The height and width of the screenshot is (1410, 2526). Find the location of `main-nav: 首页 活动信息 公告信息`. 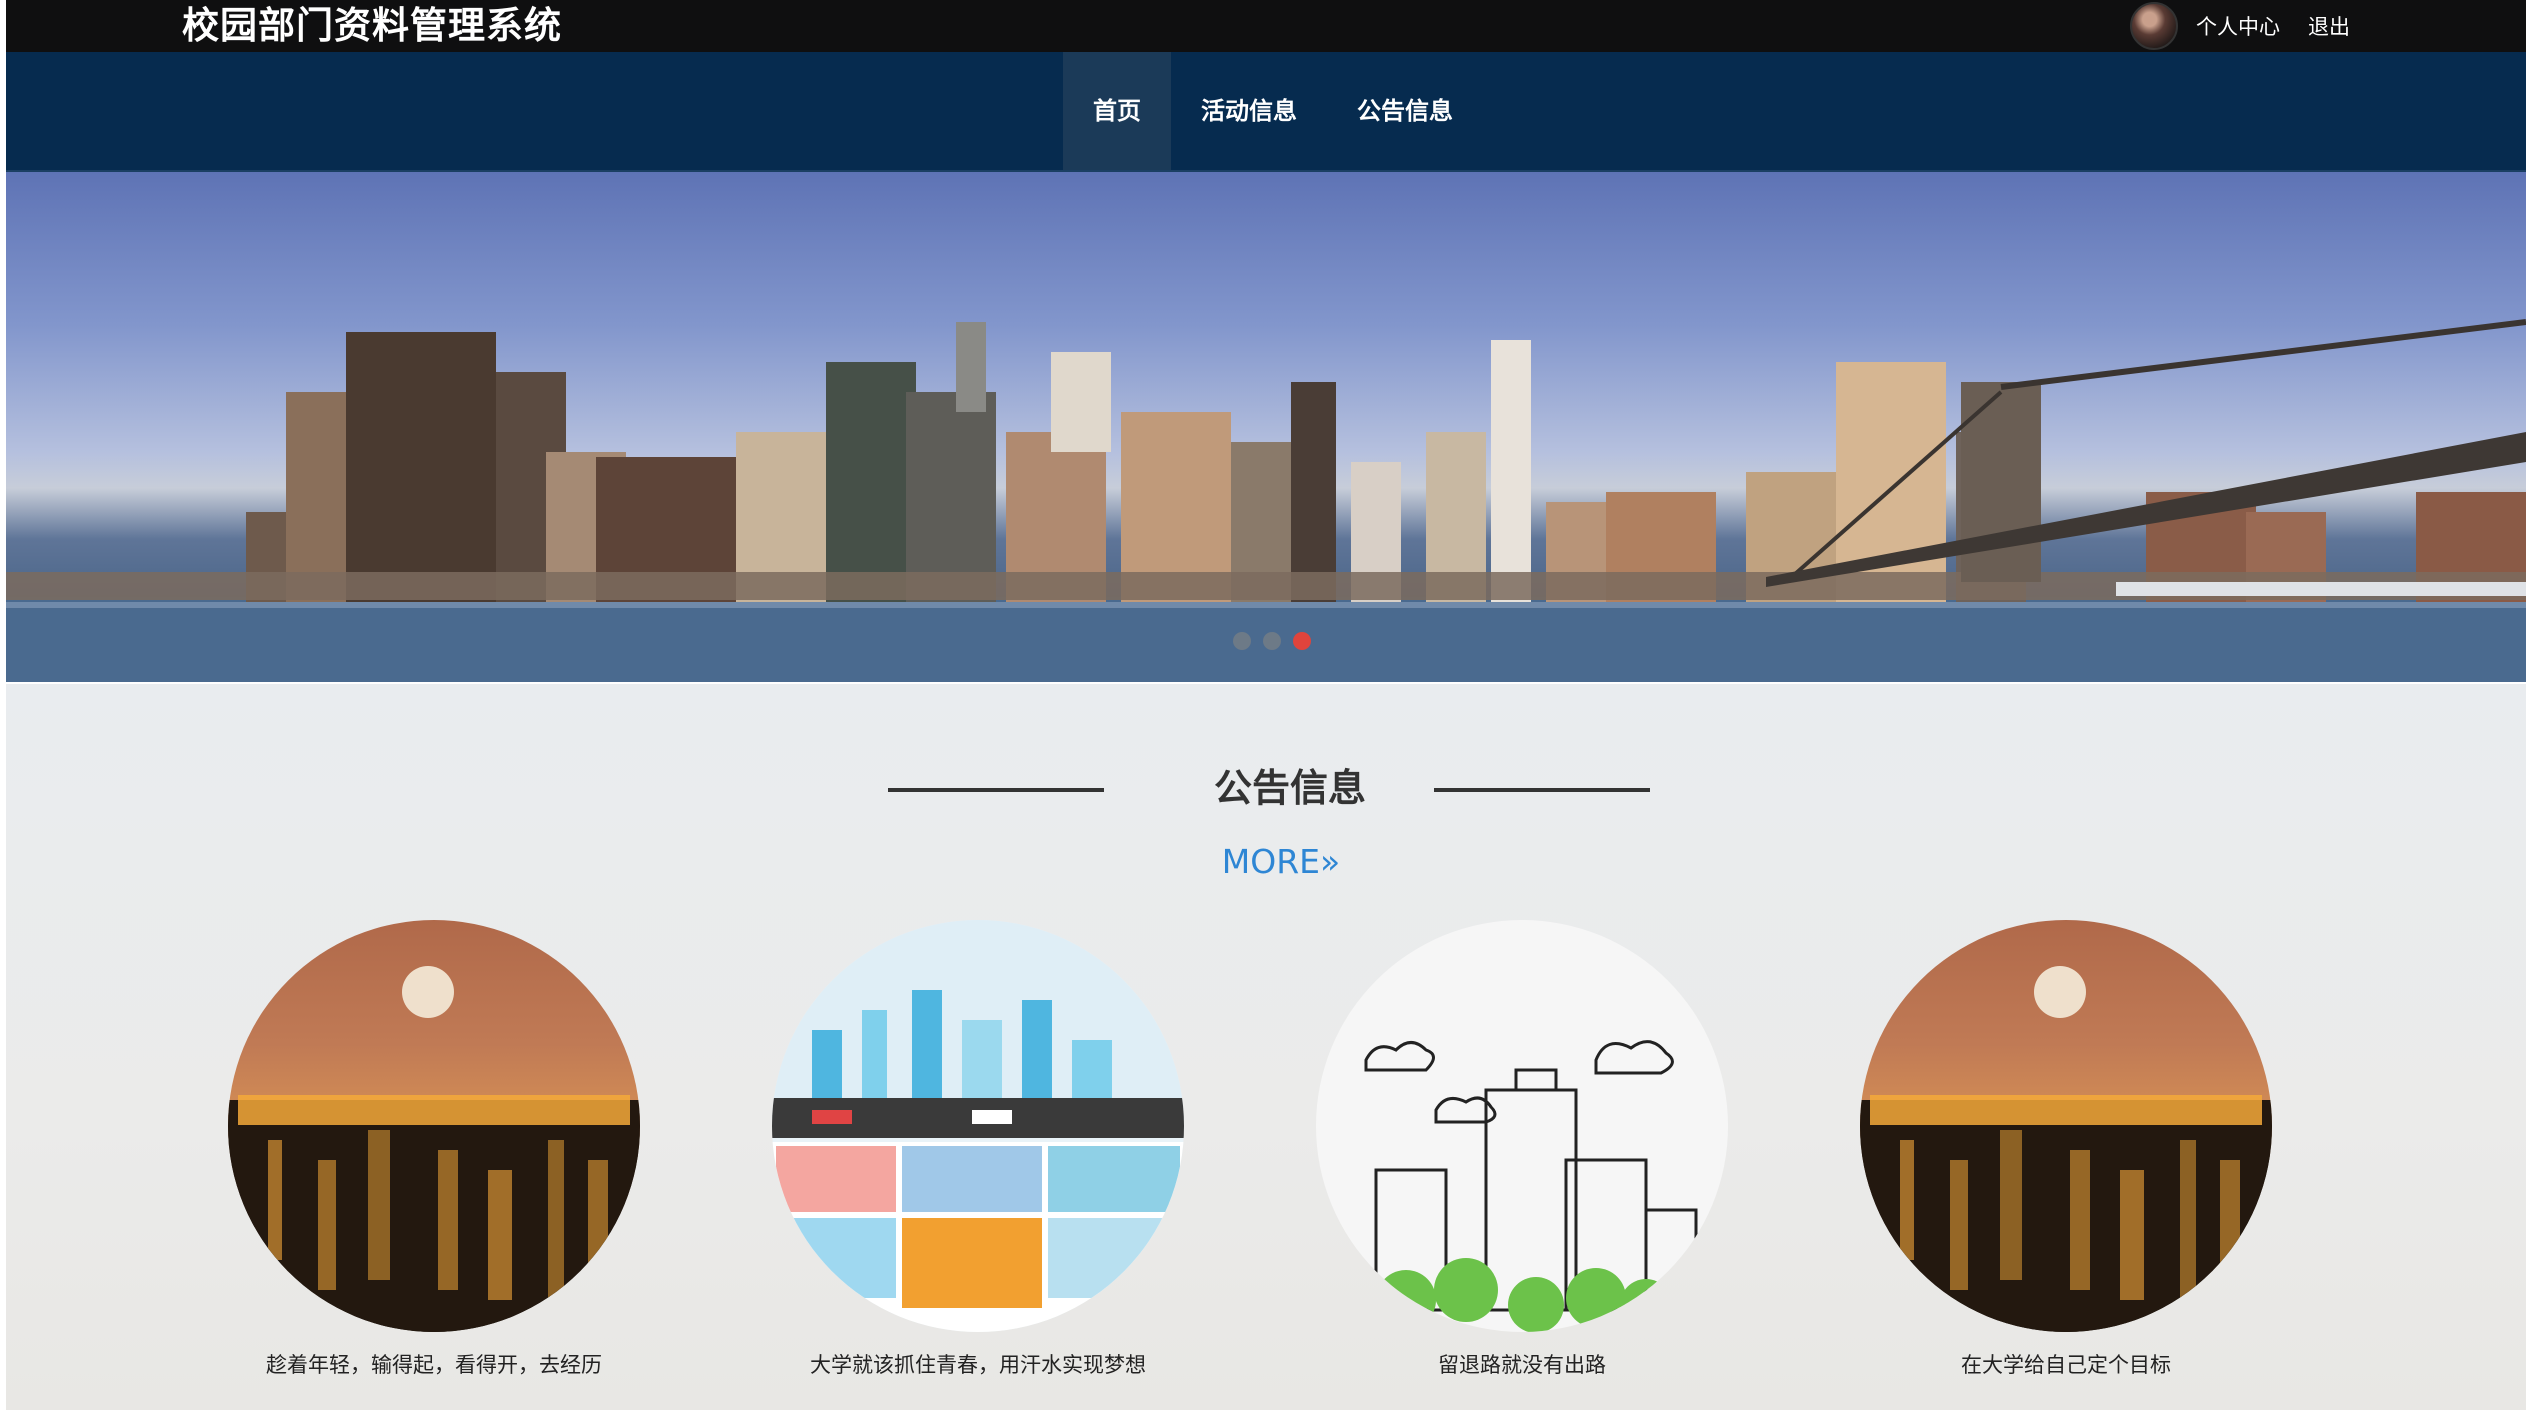

main-nav: 首页 活动信息 公告信息 is located at coordinates (1266, 112).